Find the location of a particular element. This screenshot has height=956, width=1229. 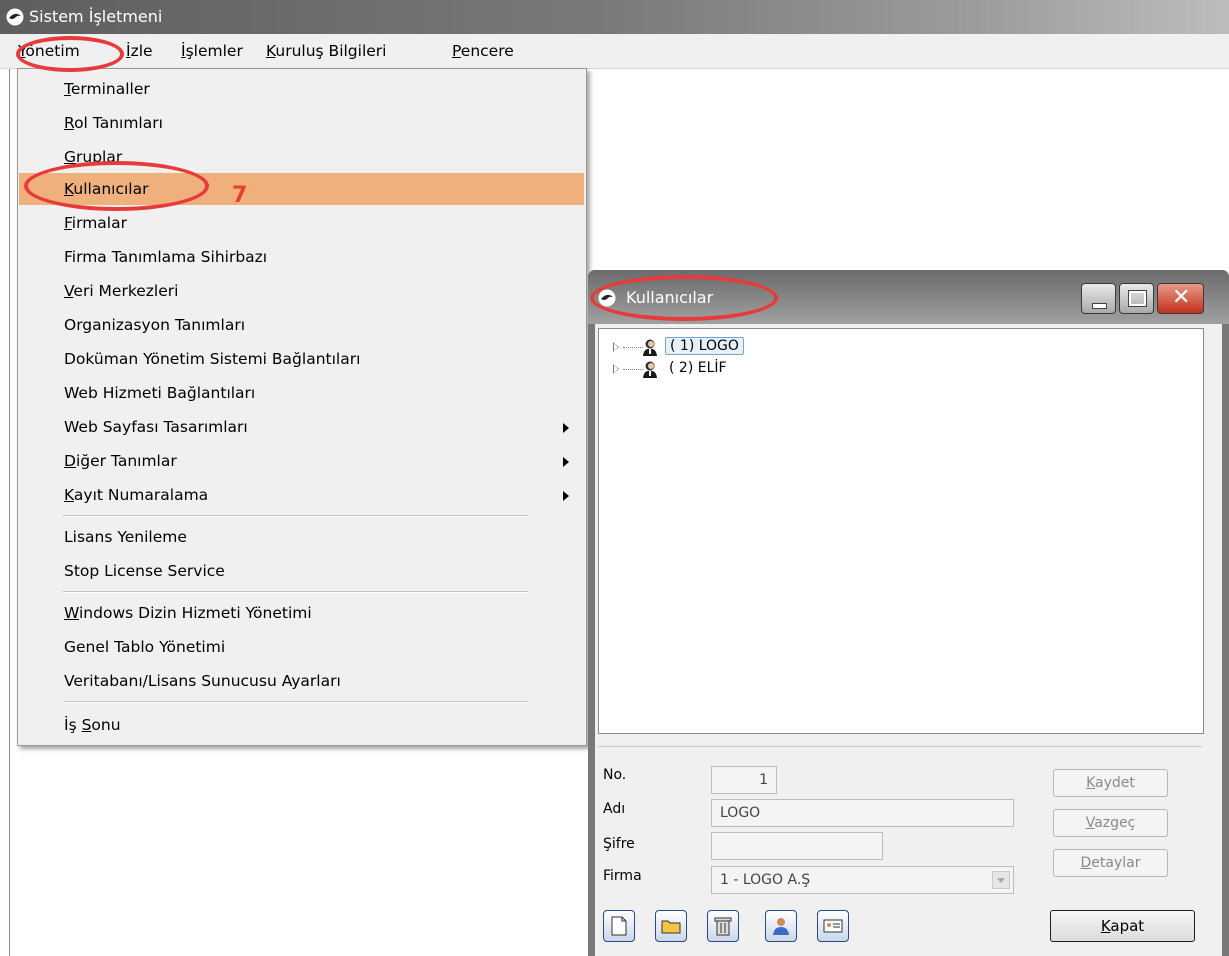

close-icon: ✕ is located at coordinates (1181, 297).